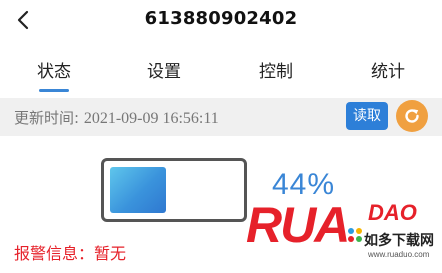  I want to click on tab-control: 控制, so click(276, 72).